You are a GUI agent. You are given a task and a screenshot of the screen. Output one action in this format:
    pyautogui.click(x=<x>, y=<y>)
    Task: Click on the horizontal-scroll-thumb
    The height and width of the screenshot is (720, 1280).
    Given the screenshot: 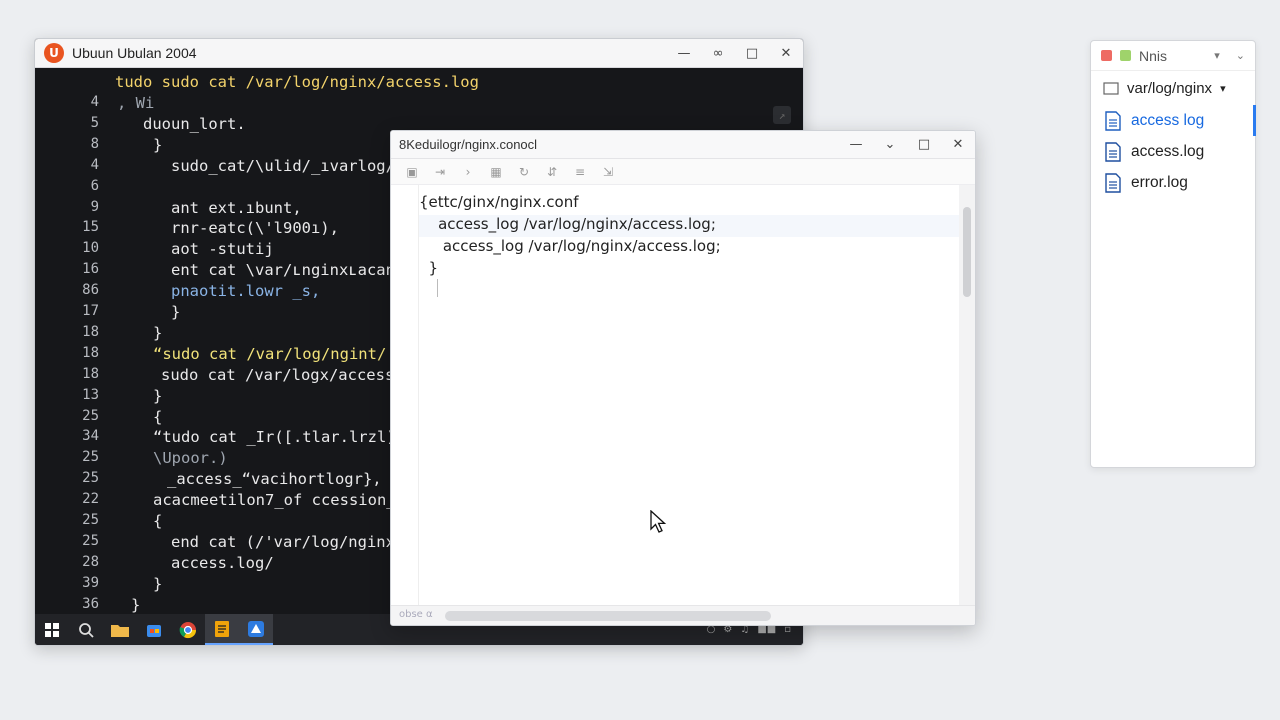 What is the action you would take?
    pyautogui.click(x=608, y=616)
    